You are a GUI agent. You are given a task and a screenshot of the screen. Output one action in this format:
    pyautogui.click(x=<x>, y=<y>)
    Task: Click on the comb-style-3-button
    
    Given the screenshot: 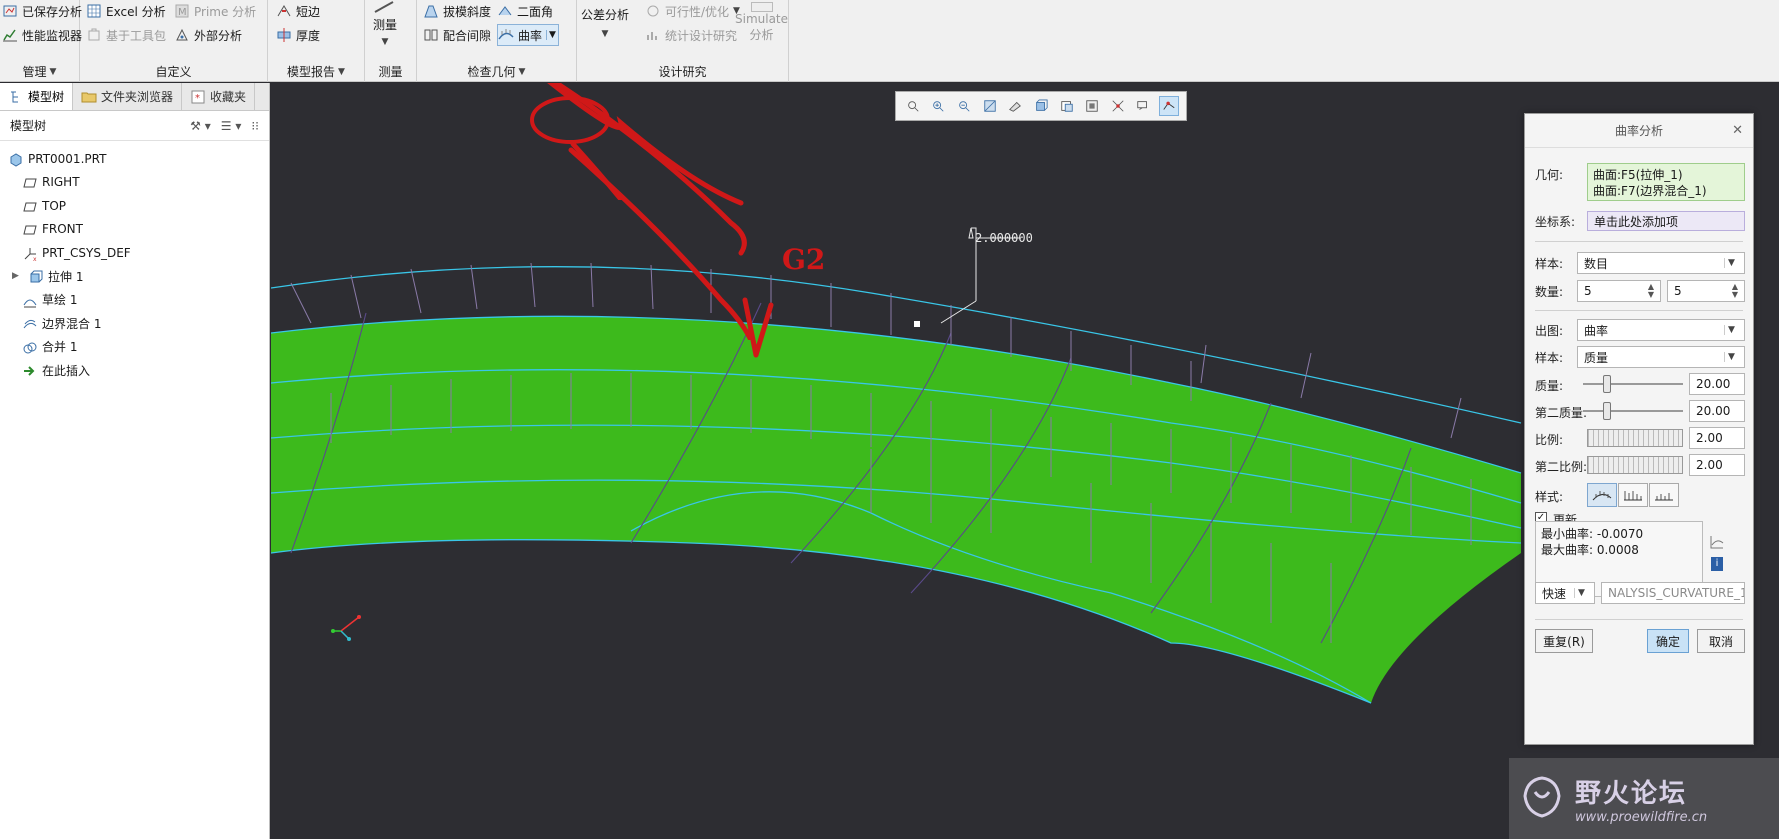 What is the action you would take?
    pyautogui.click(x=1664, y=495)
    